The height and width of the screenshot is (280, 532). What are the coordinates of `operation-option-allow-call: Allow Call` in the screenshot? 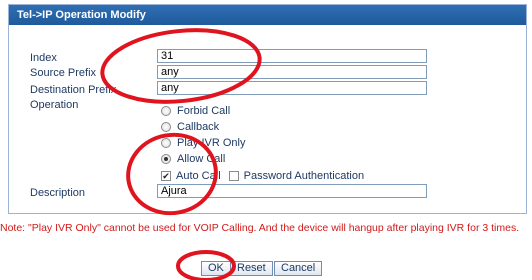 It's located at (193, 158).